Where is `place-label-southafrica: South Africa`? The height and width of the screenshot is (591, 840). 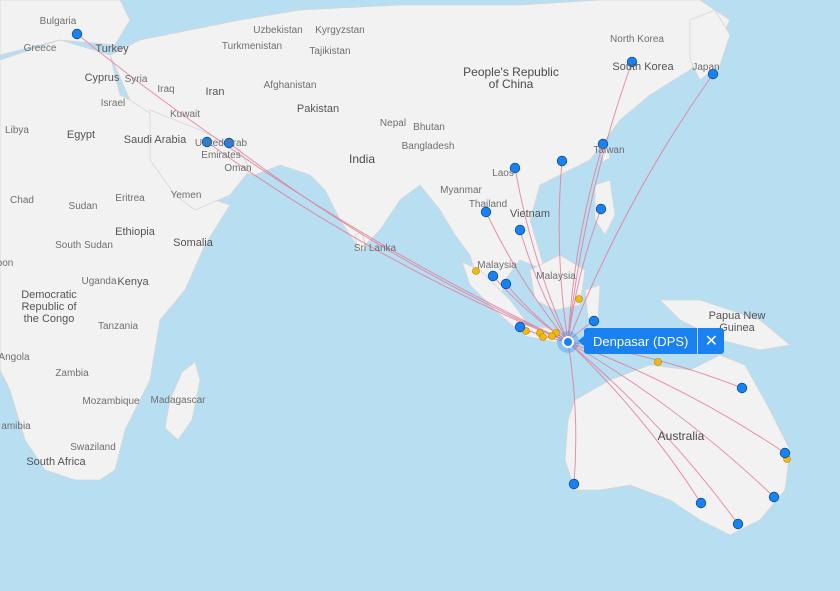
place-label-southafrica: South Africa is located at coordinates (56, 462).